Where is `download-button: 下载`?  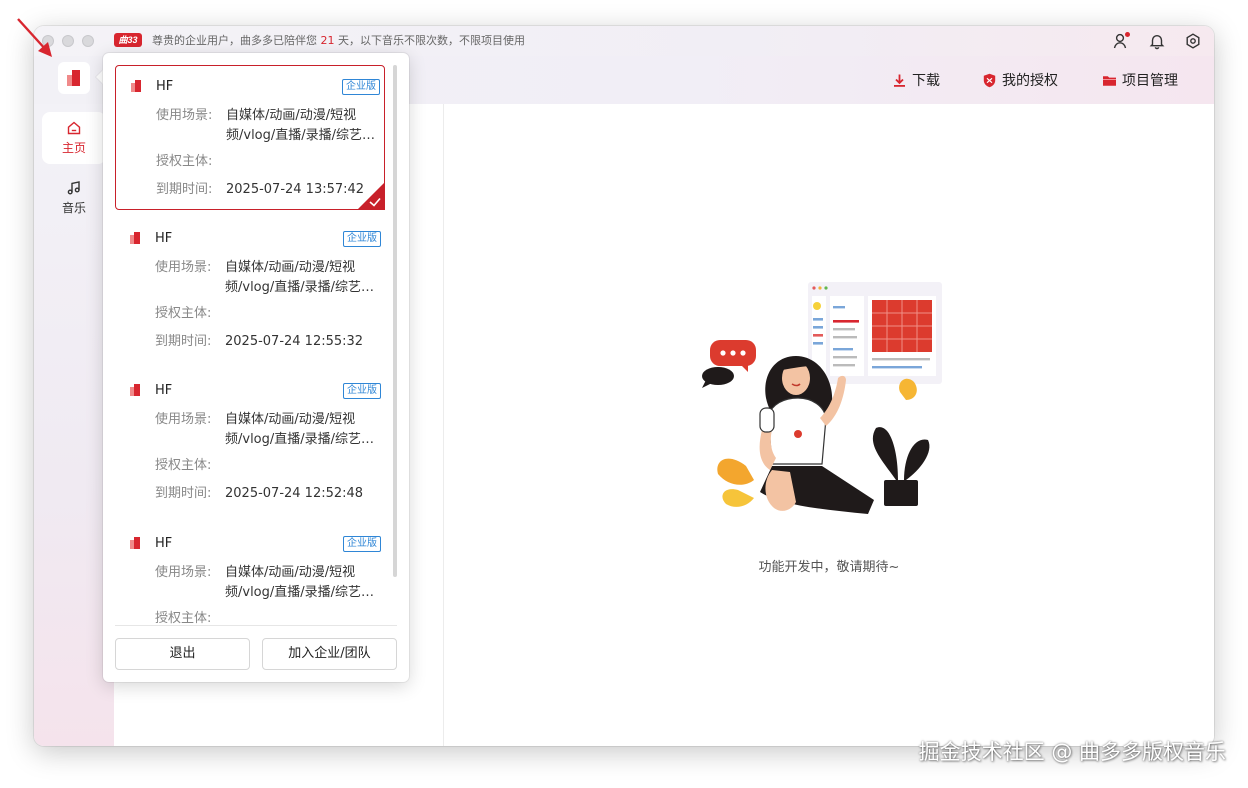 download-button: 下载 is located at coordinates (916, 80).